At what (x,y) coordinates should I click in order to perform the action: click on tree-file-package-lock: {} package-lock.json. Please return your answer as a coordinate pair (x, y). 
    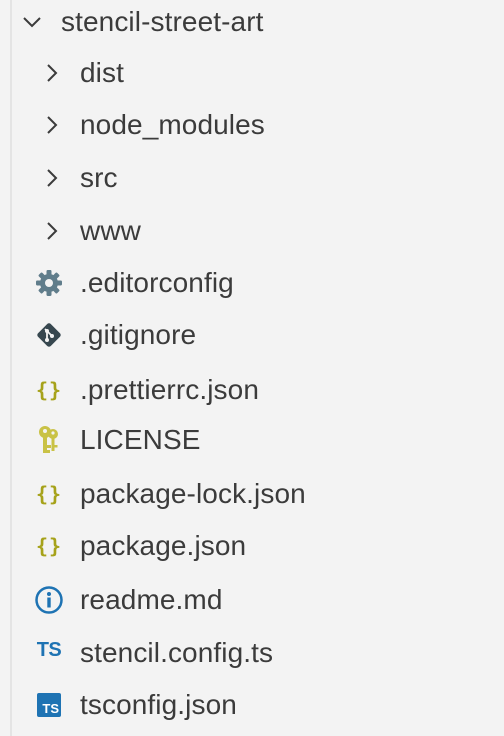
    Looking at the image, I should click on (252, 494).